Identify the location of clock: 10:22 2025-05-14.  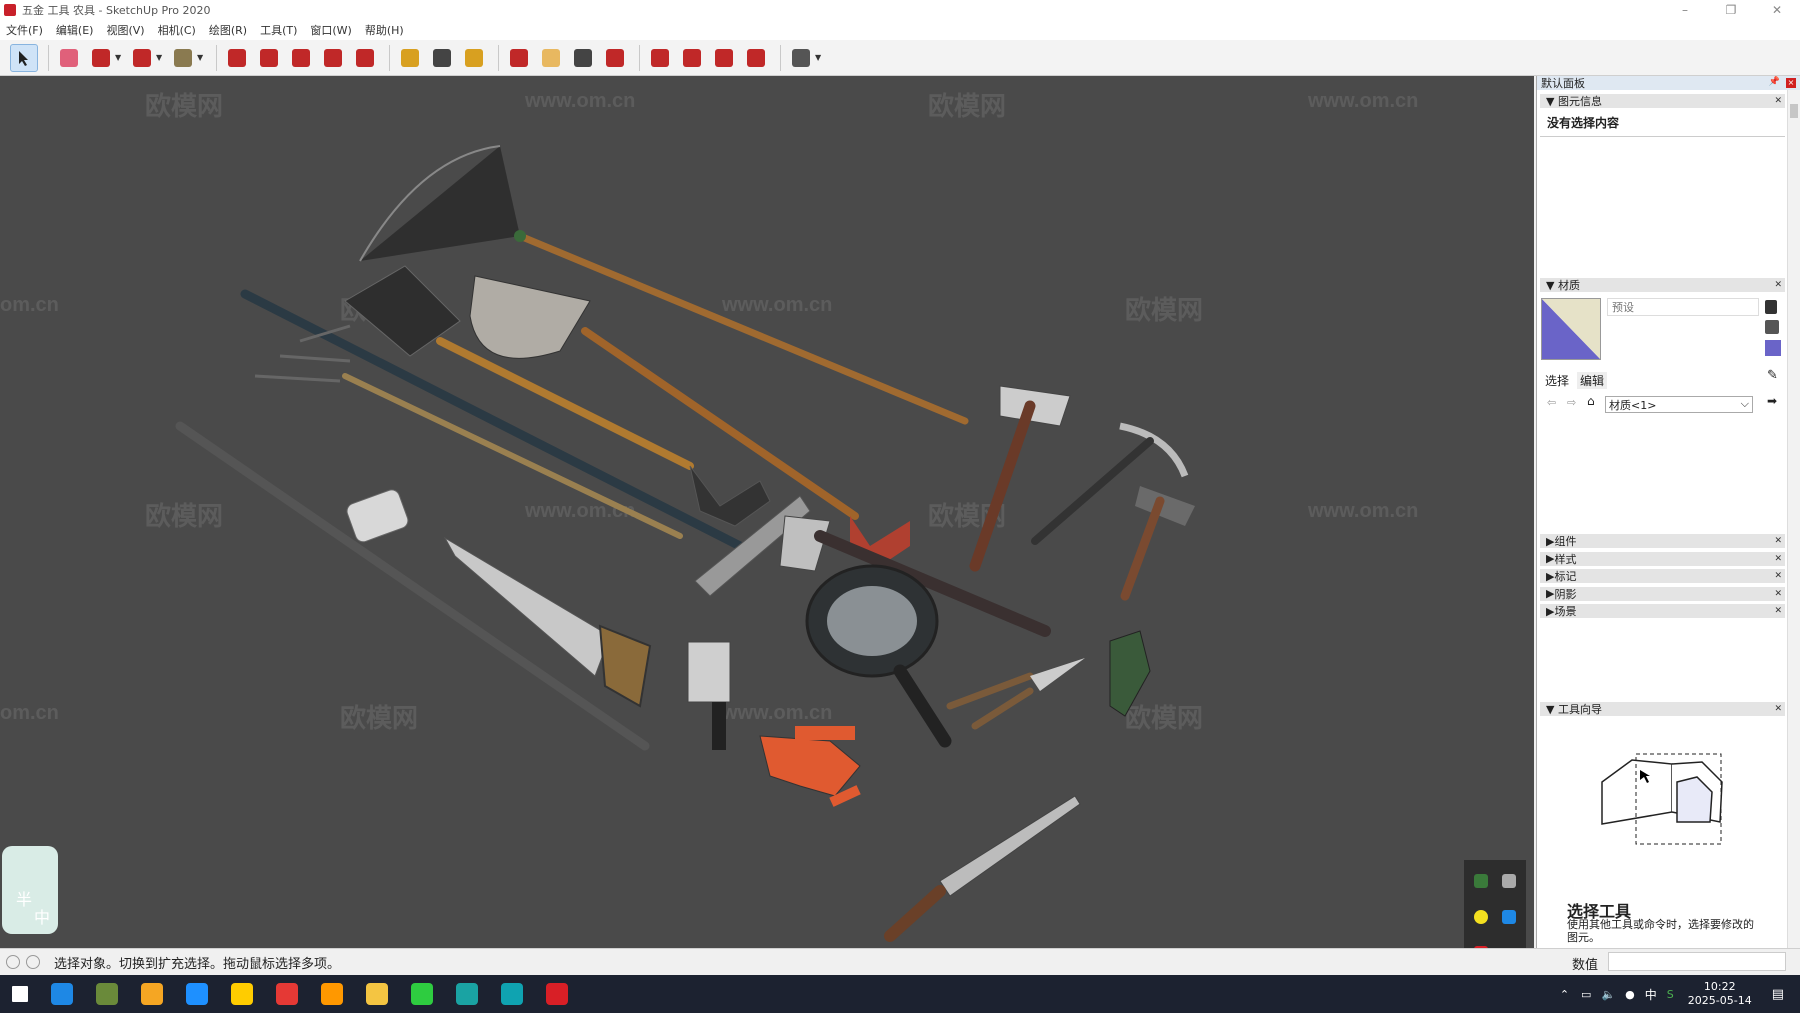
(1720, 994).